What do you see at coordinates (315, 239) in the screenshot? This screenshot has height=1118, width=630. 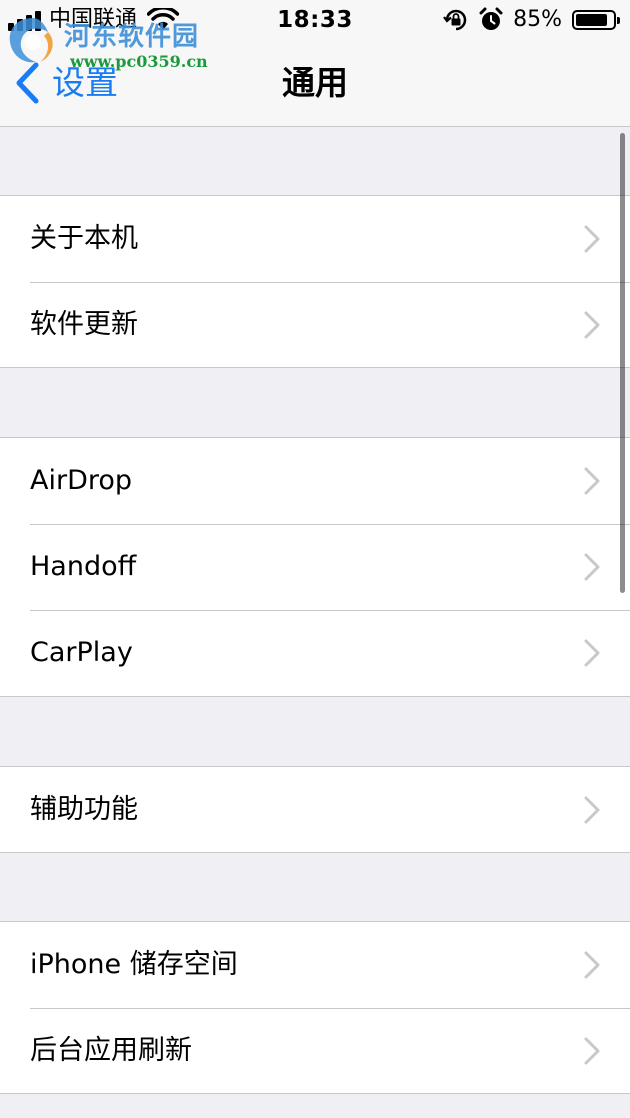 I see `row-about: 关于本机` at bounding box center [315, 239].